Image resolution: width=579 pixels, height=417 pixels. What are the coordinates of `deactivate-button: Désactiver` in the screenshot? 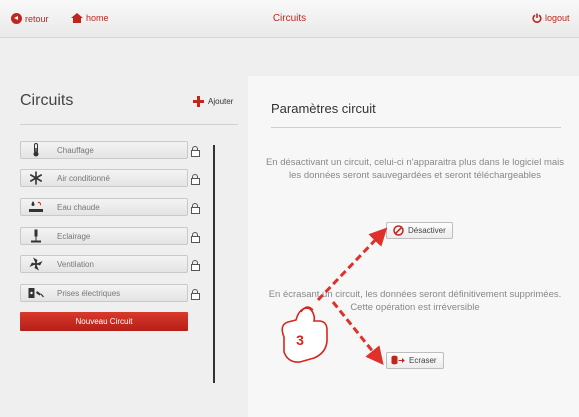 It's located at (419, 230).